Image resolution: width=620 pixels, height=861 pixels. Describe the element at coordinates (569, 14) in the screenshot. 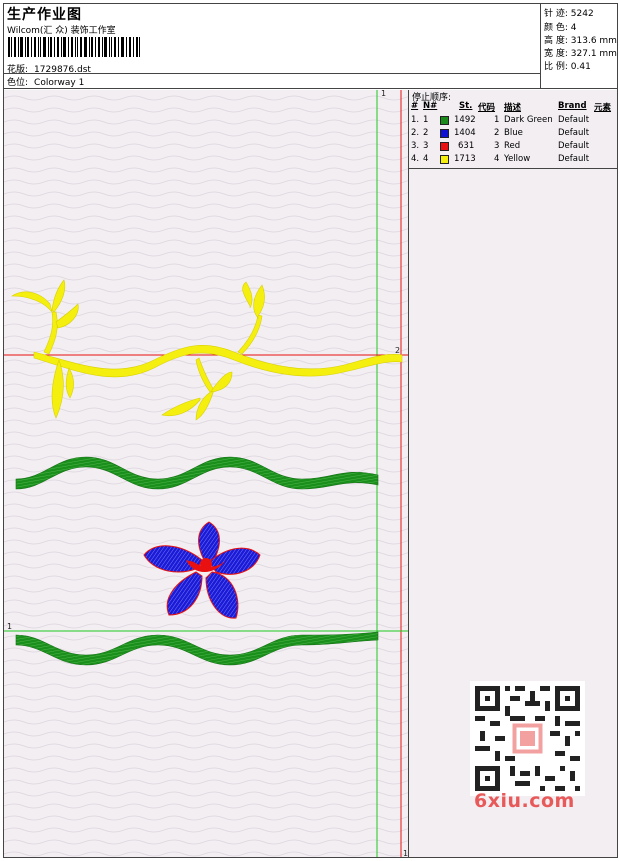

I see `stat-stitches: 针 迹: 5242` at that location.